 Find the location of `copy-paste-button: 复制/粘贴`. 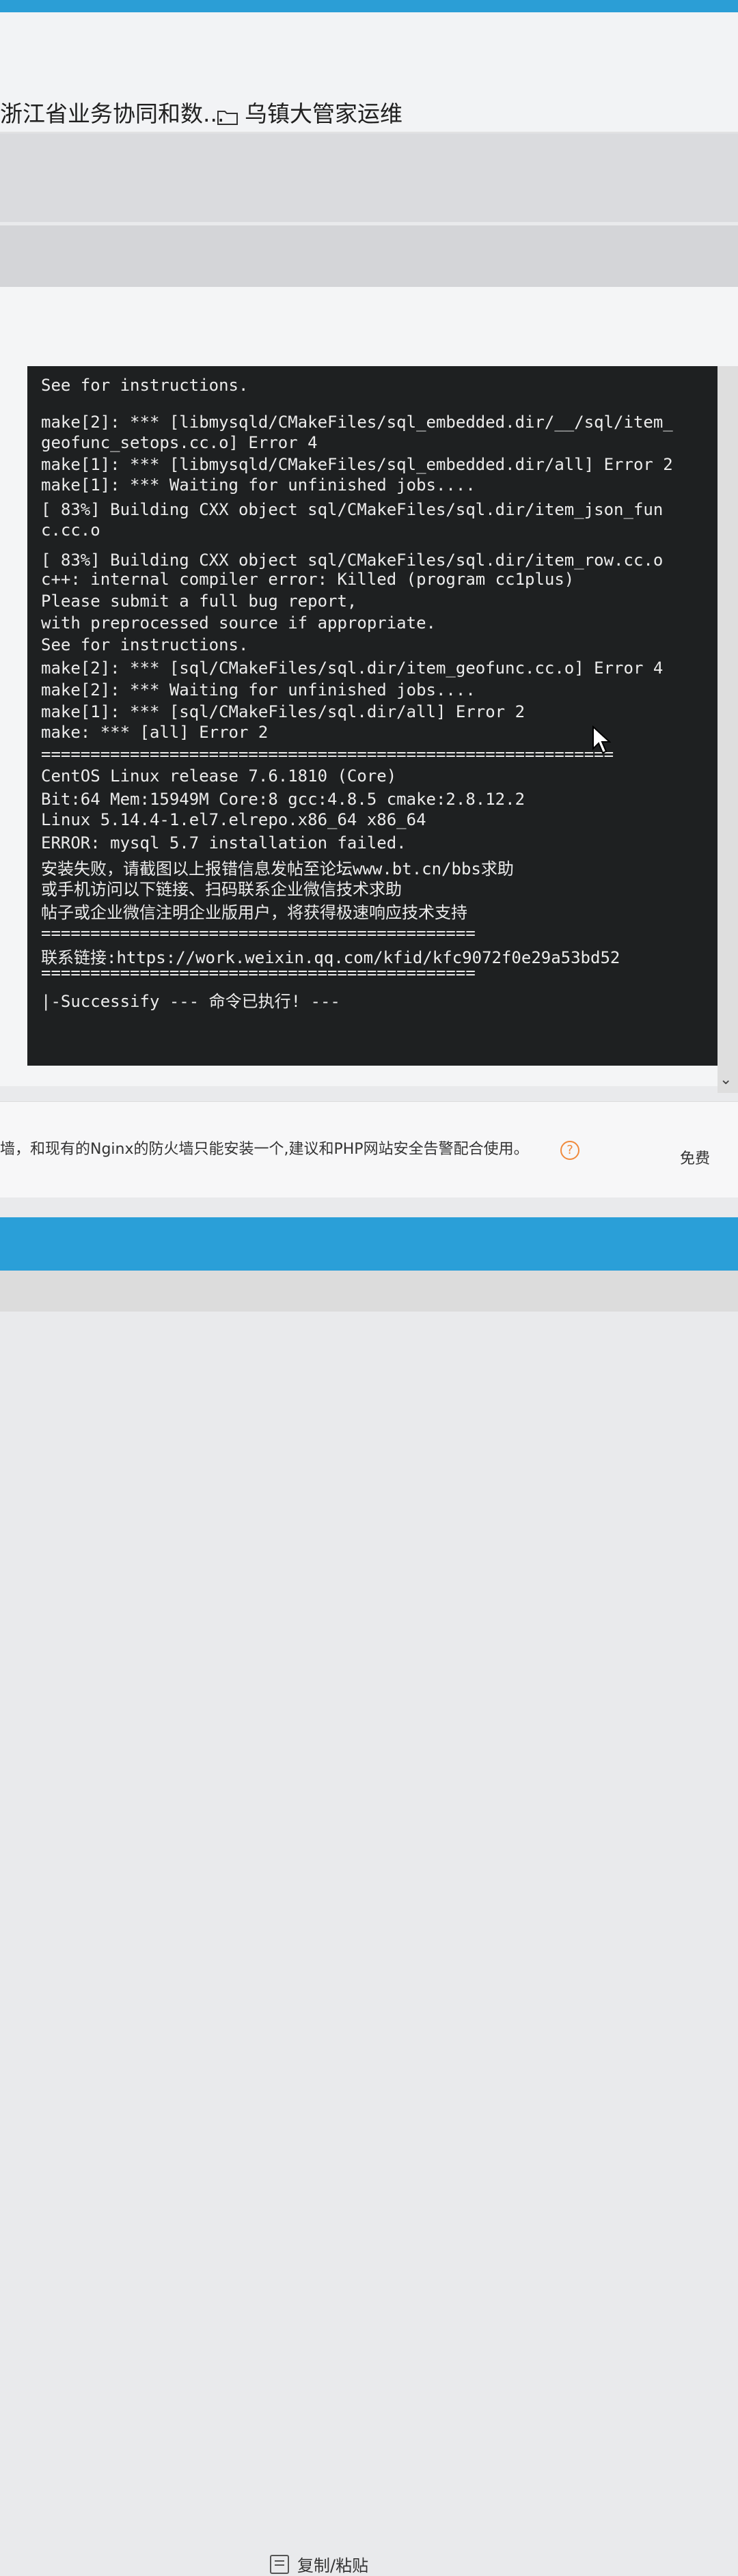

copy-paste-button: 复制/粘贴 is located at coordinates (319, 2564).